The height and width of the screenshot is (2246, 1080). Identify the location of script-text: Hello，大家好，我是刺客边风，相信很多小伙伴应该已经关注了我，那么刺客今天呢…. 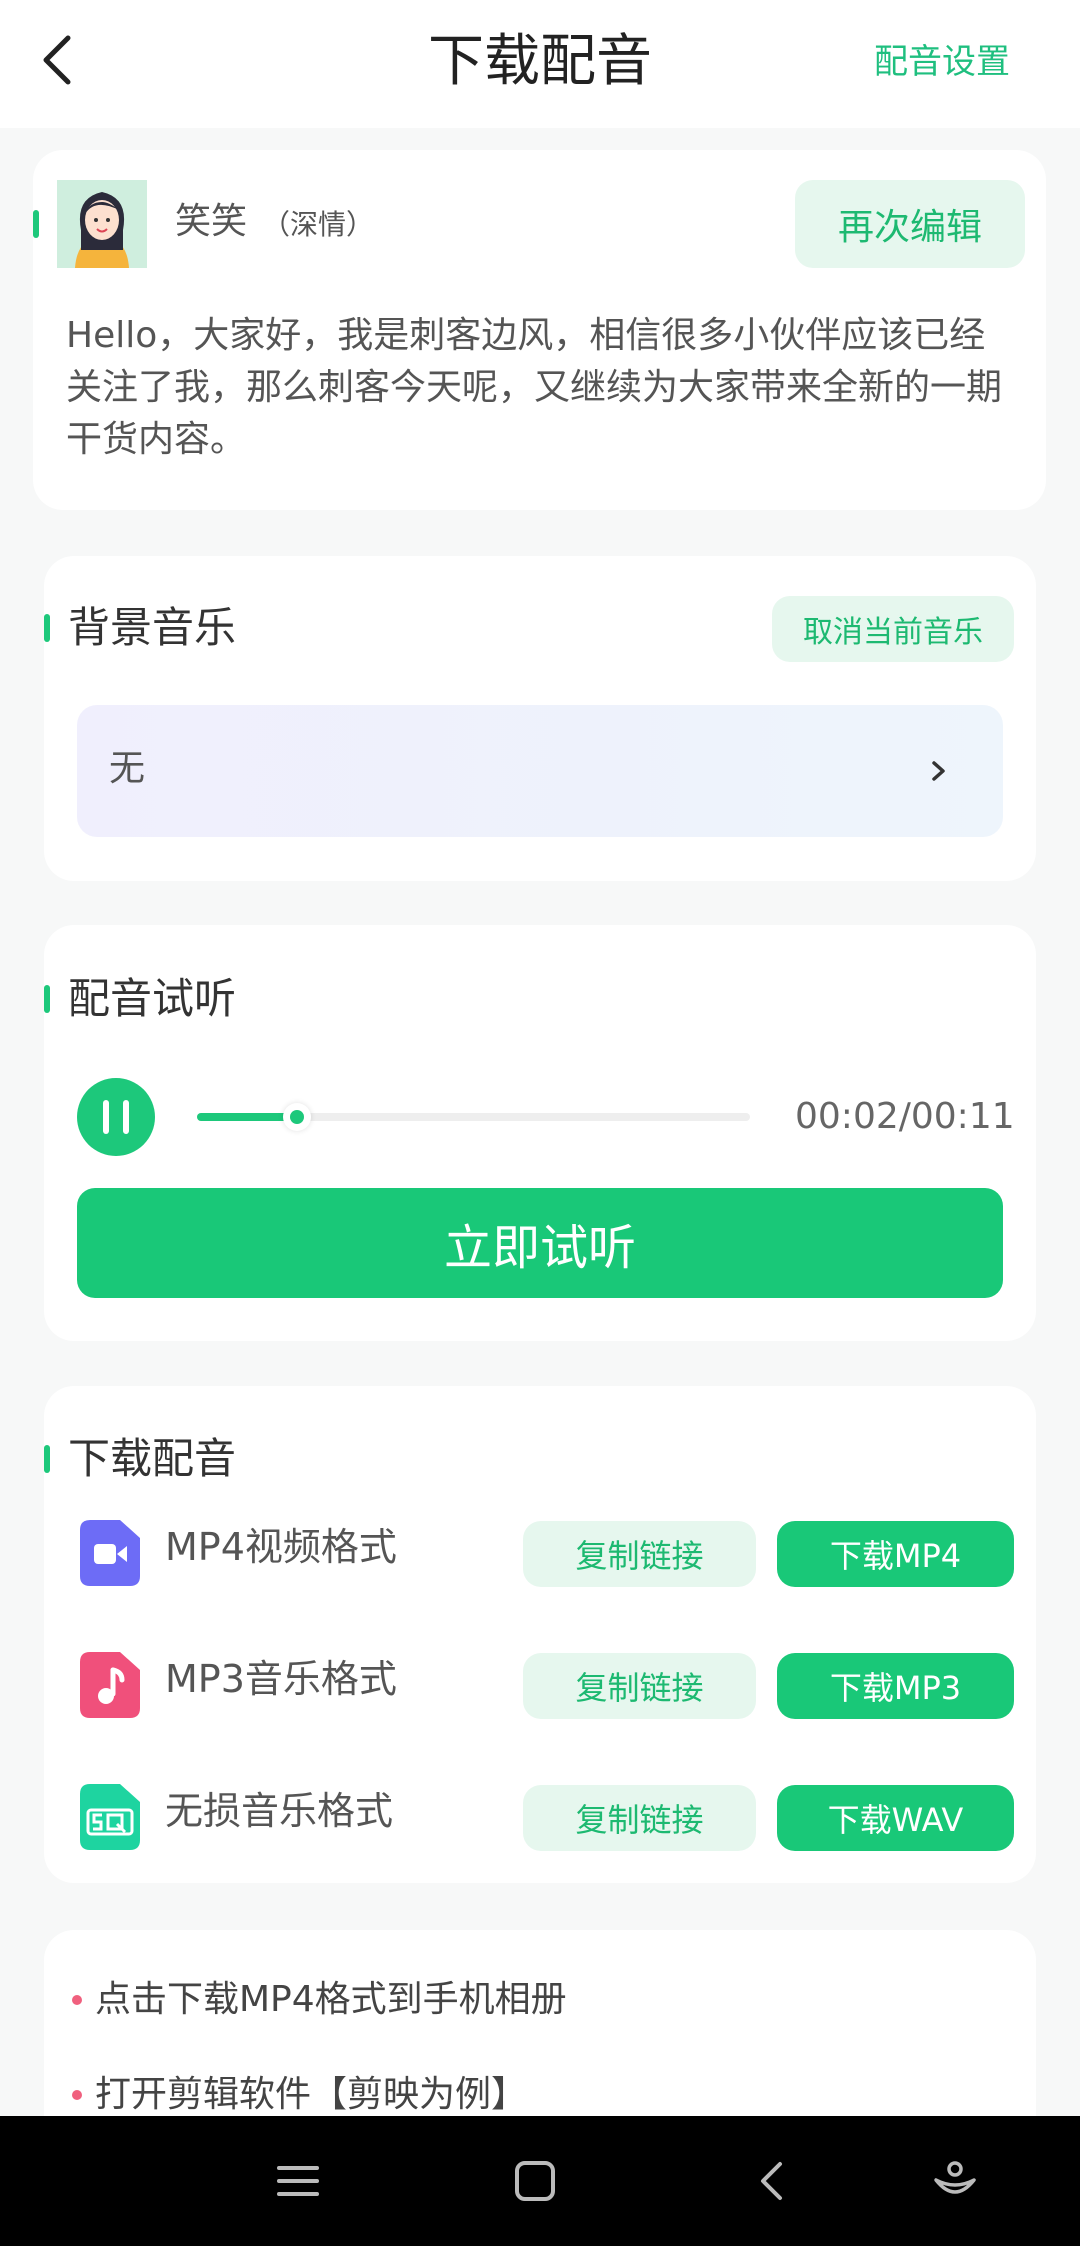
(534, 387).